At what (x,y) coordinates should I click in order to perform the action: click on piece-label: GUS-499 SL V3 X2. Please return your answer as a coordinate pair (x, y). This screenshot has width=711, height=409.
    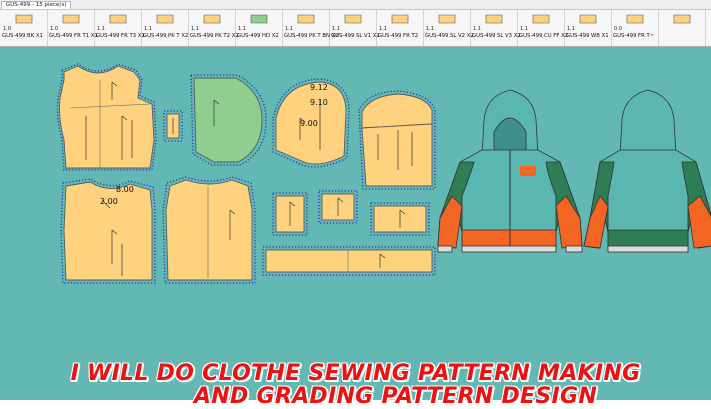
    Looking at the image, I should click on (496, 36).